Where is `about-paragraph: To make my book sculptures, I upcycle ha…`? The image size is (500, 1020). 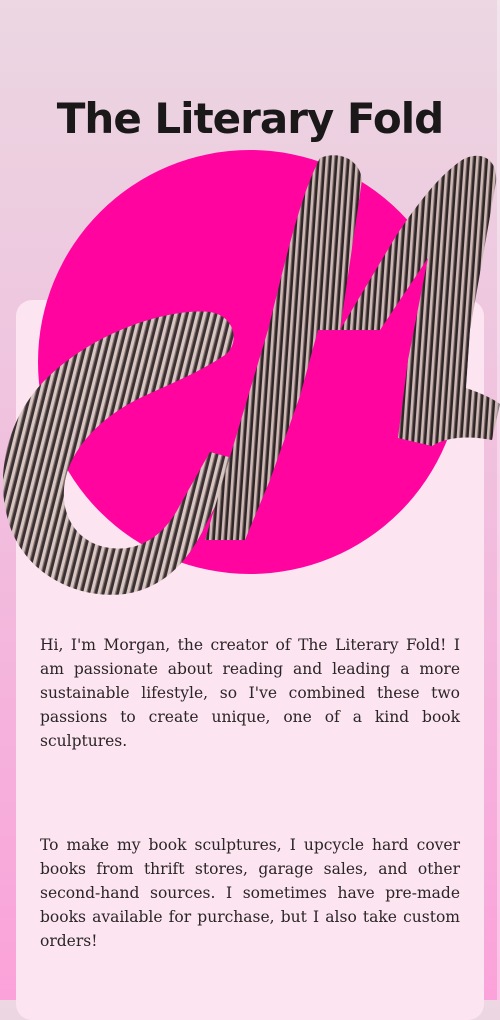
about-paragraph: To make my book sculptures, I upcycle ha… is located at coordinates (250, 893).